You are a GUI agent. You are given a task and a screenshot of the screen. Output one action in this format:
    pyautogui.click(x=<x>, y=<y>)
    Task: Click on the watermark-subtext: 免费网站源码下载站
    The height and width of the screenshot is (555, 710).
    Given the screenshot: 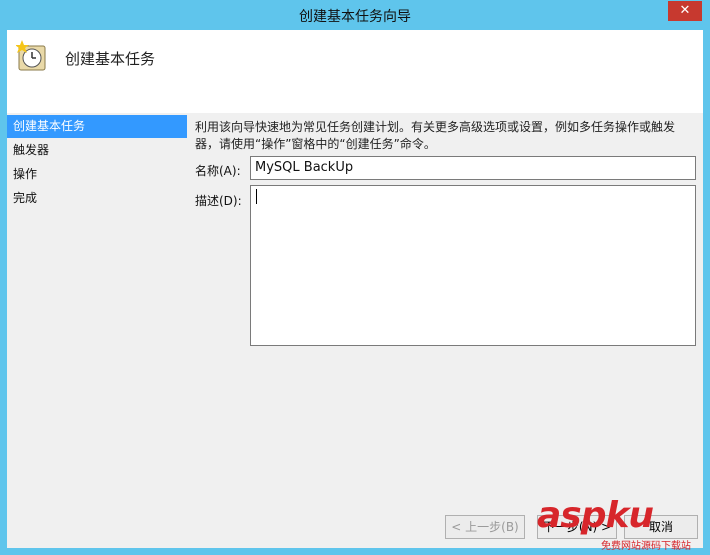 What is the action you would take?
    pyautogui.click(x=646, y=546)
    